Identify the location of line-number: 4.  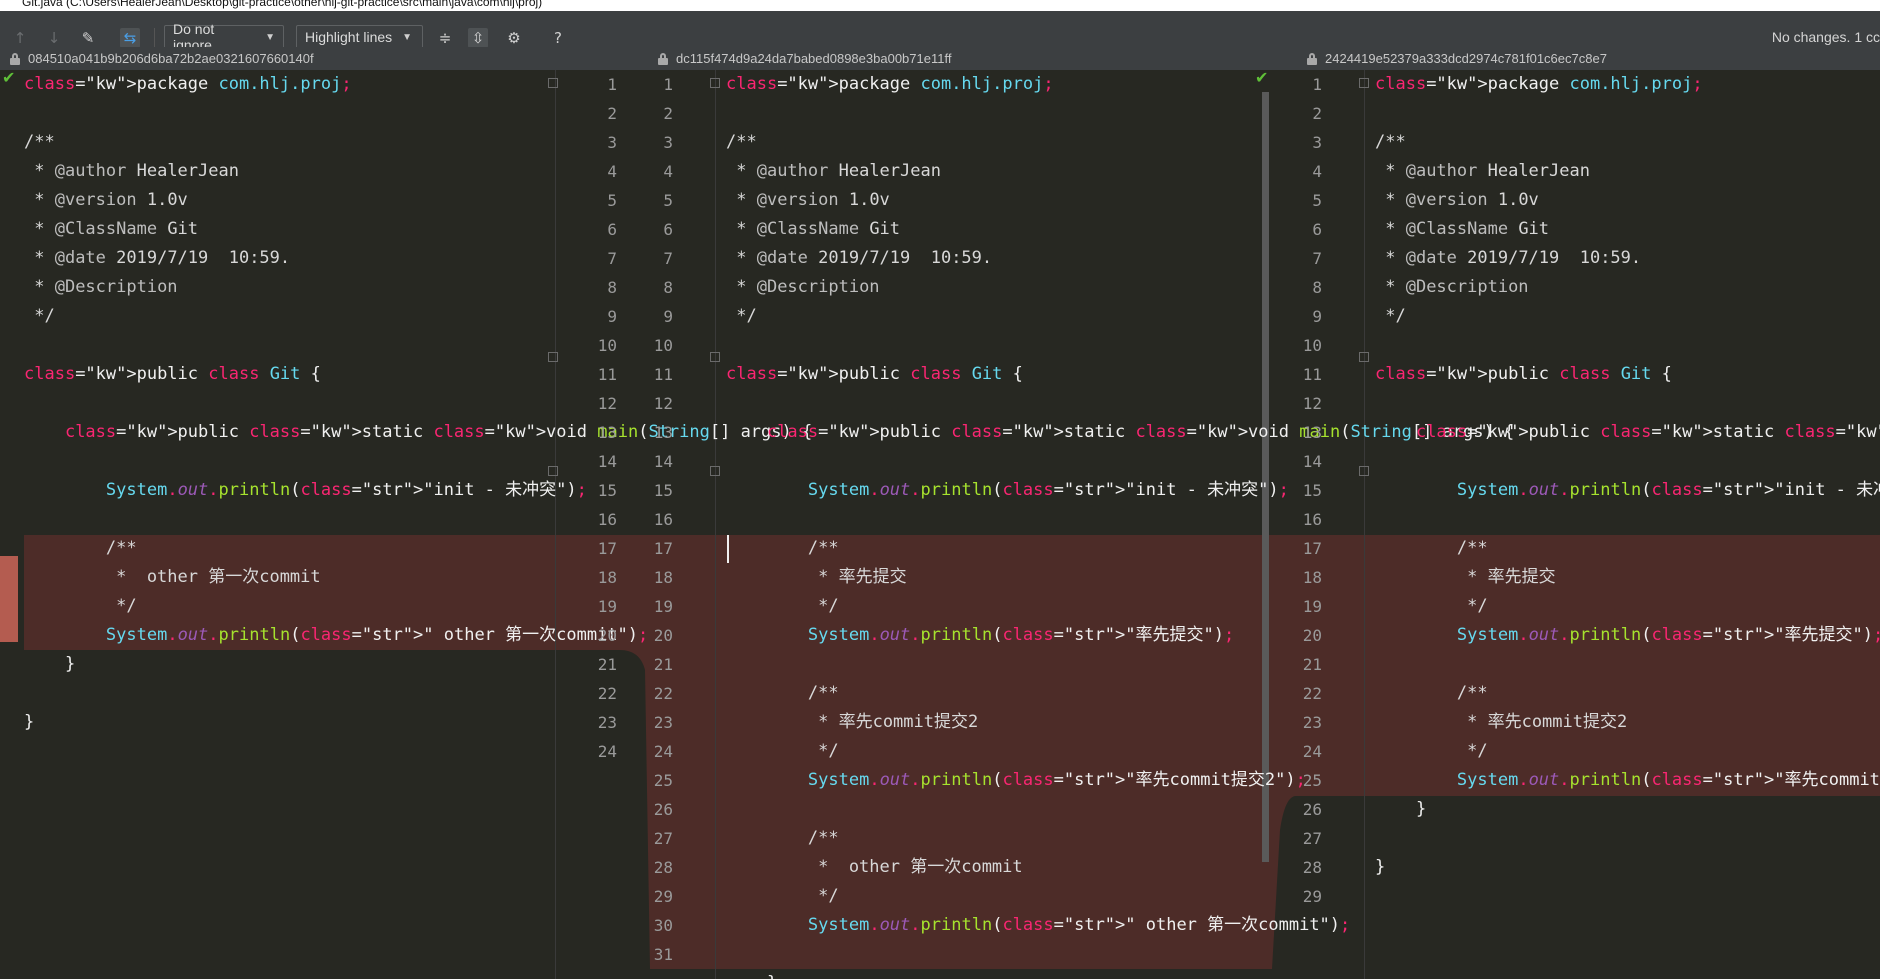
(612, 171).